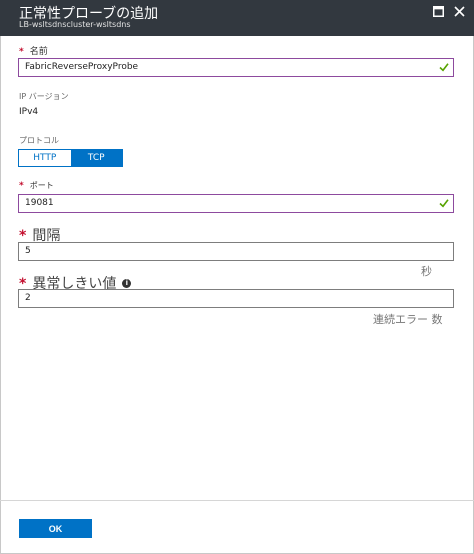  I want to click on interval-unit: 秒, so click(426, 271).